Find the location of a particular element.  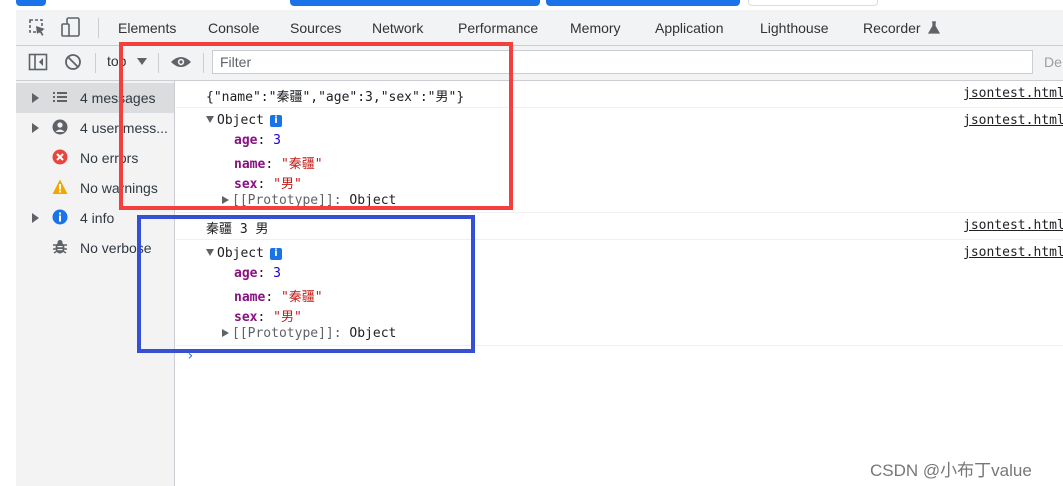

flask-icon is located at coordinates (934, 27).